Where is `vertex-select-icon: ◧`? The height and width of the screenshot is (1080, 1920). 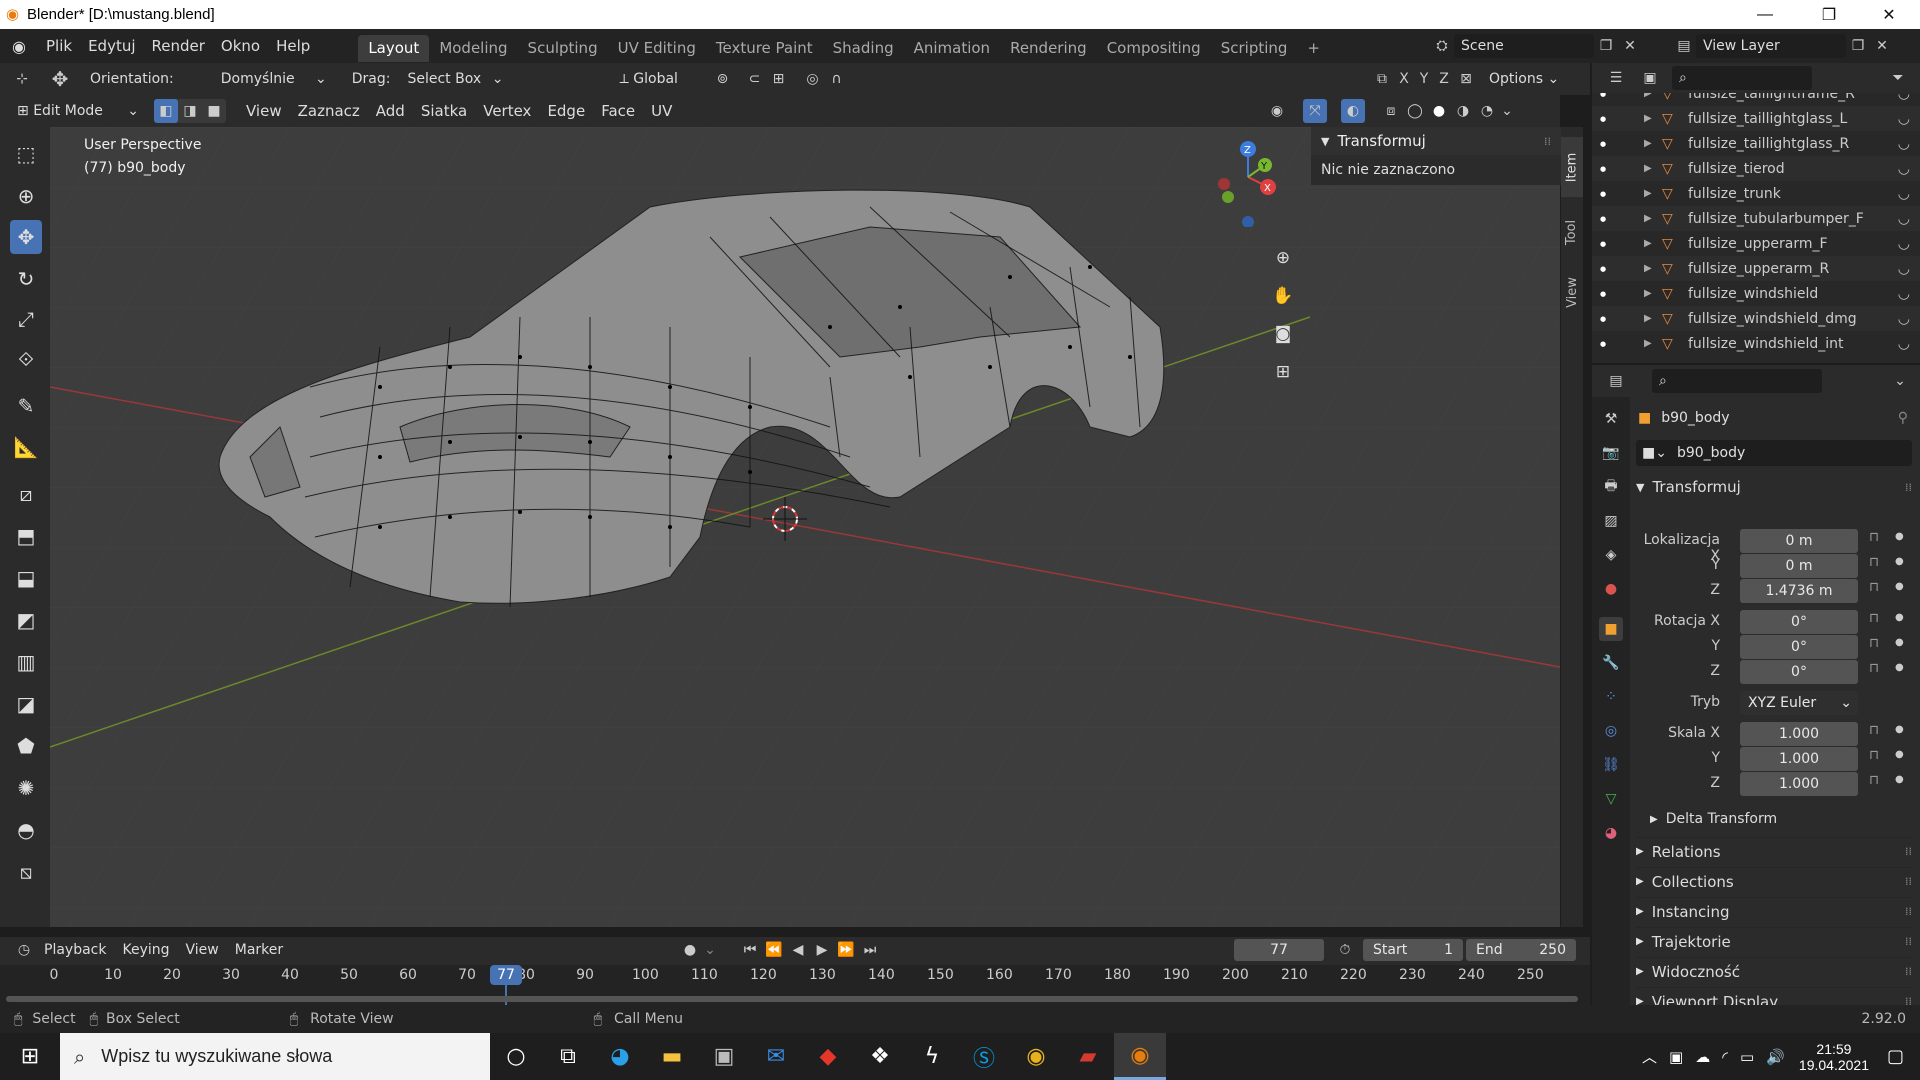
vertex-select-icon: ◧ is located at coordinates (166, 111).